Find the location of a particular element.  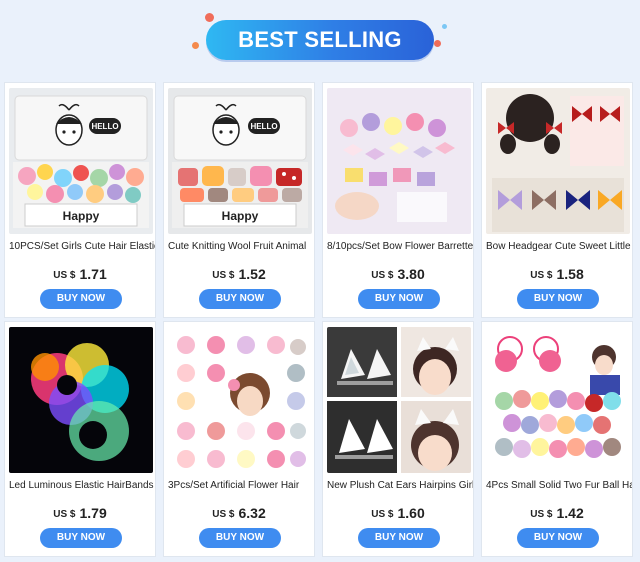

price-amount: 3.80 is located at coordinates (411, 274).